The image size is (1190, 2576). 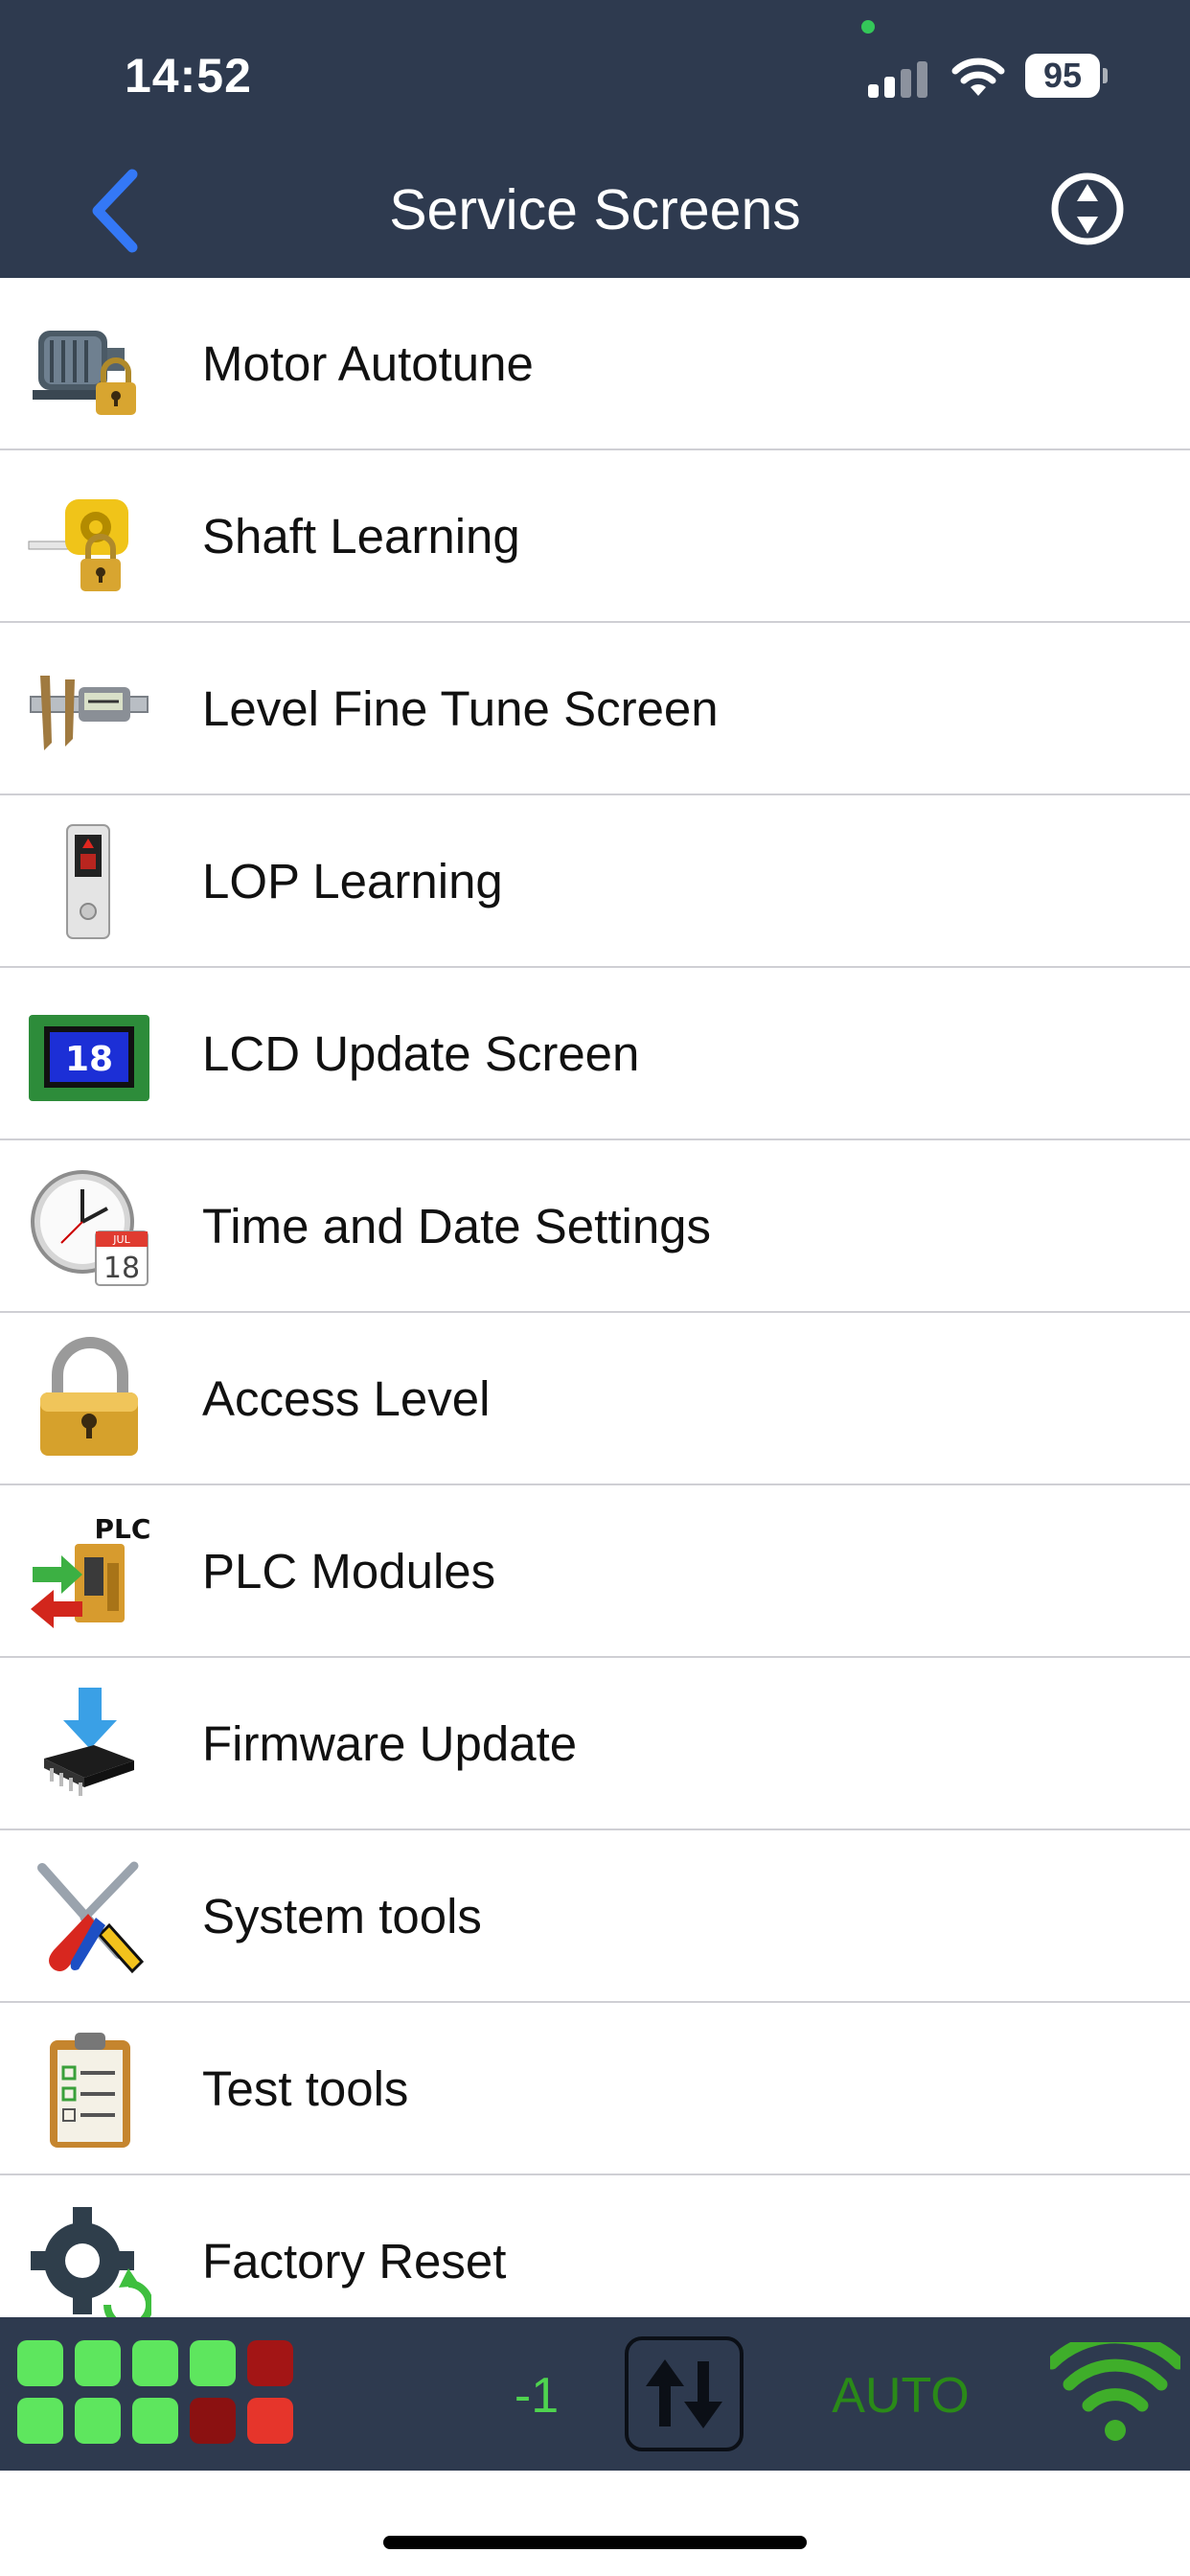 I want to click on menu-item-time-date: JUL 18 Time and Date Settings, so click(x=595, y=1226).